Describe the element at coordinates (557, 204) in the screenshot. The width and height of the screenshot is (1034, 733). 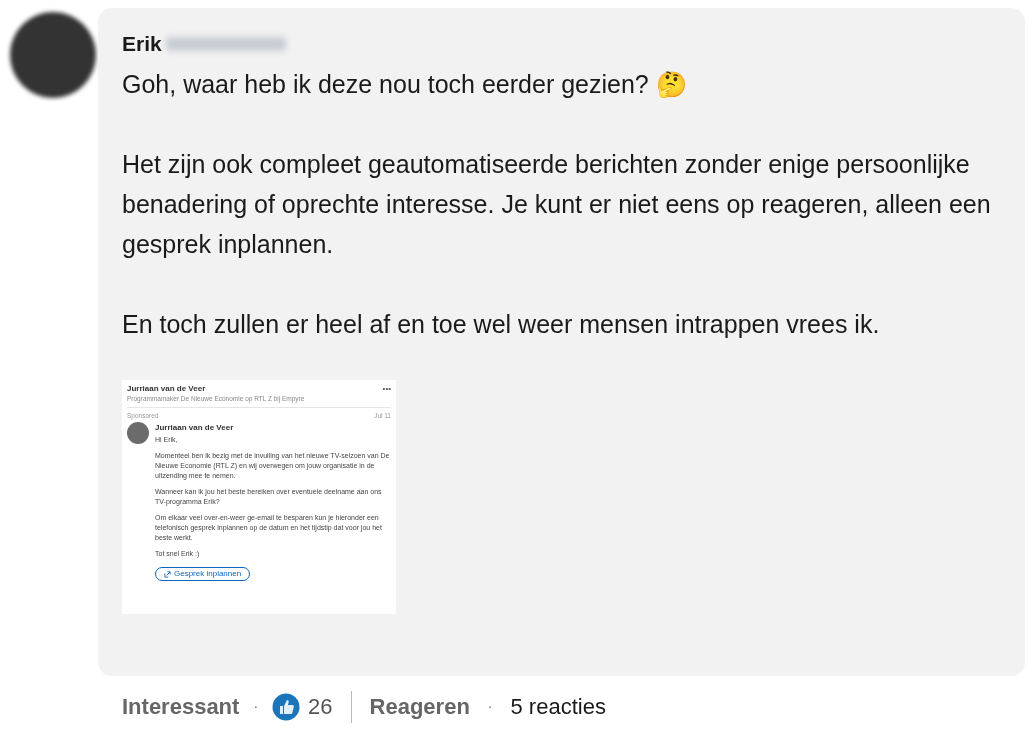
I see `comment-paragraph: Het zijn ook compleet geautomatiseerde berichten zonder enige persoonlijke benadering of oprechte interesse. Je kunt er niet eens op reageren, alleen een gesprek inplannen.` at that location.